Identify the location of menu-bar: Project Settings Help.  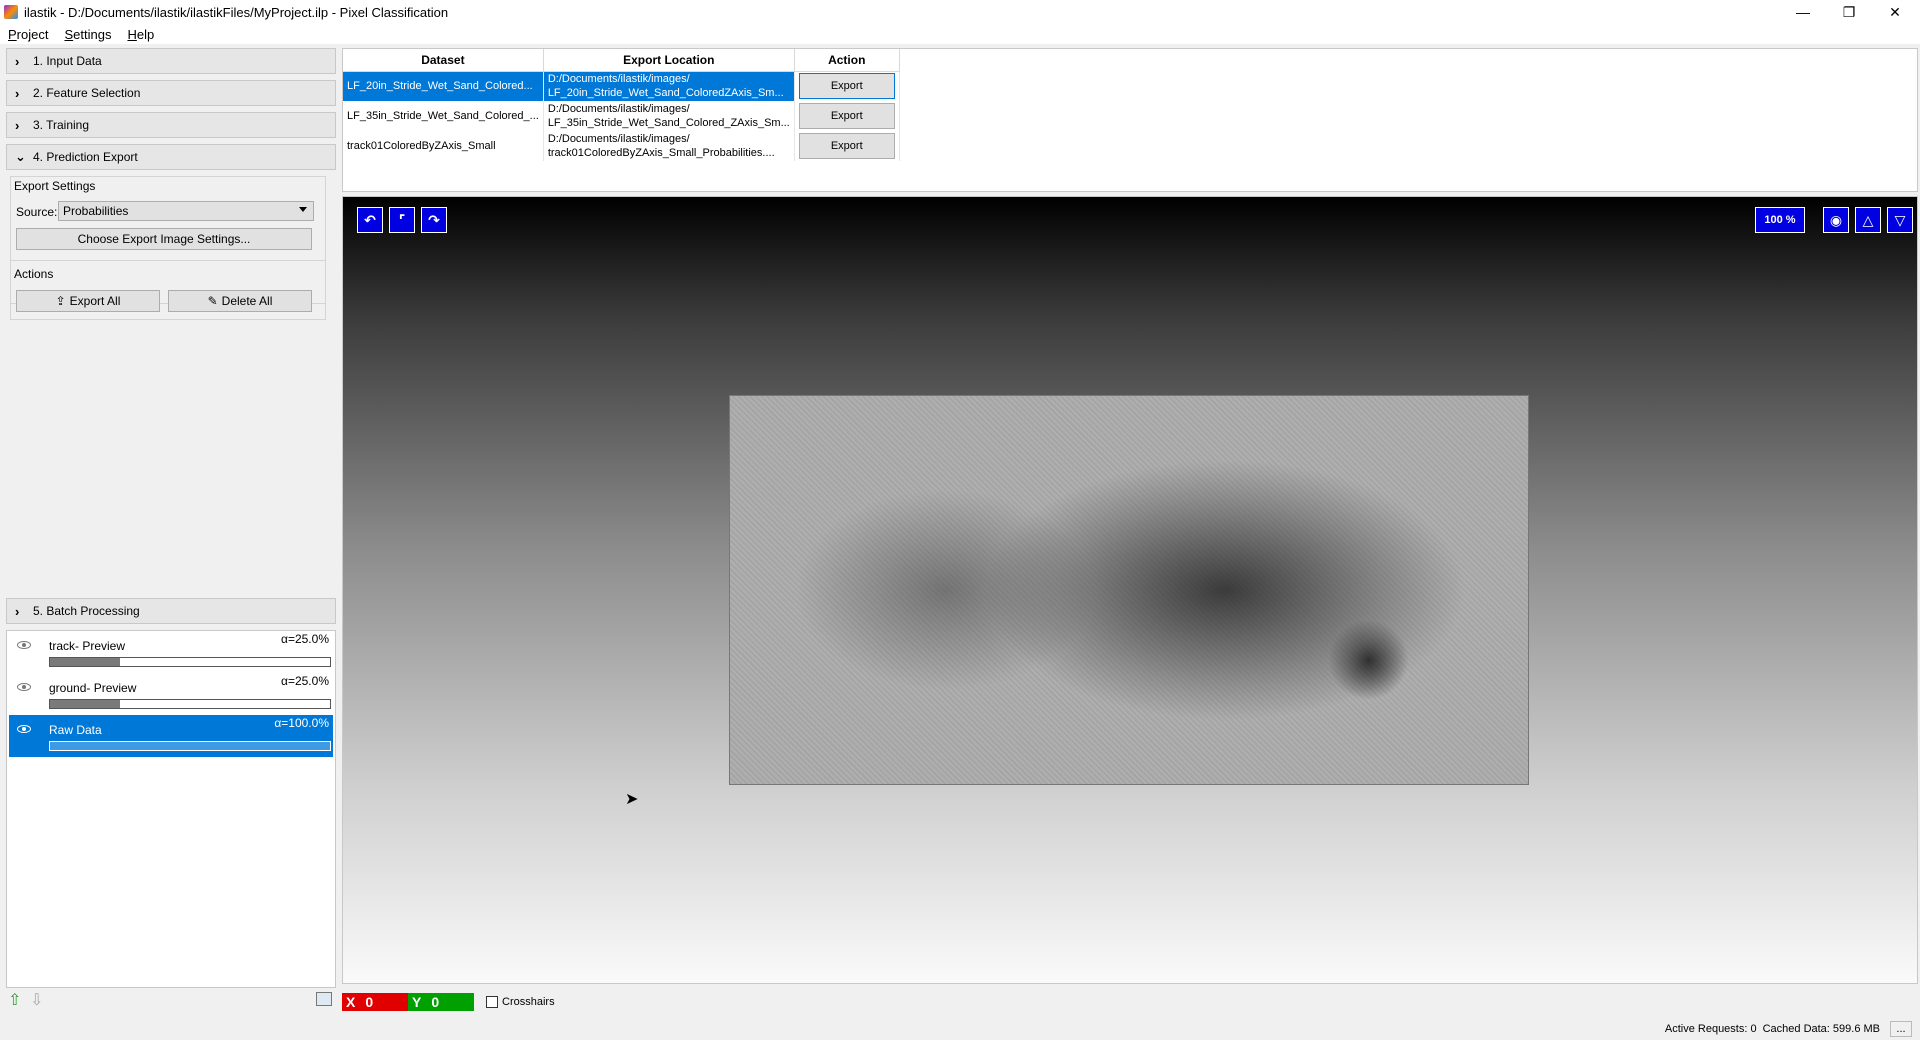
(960, 34).